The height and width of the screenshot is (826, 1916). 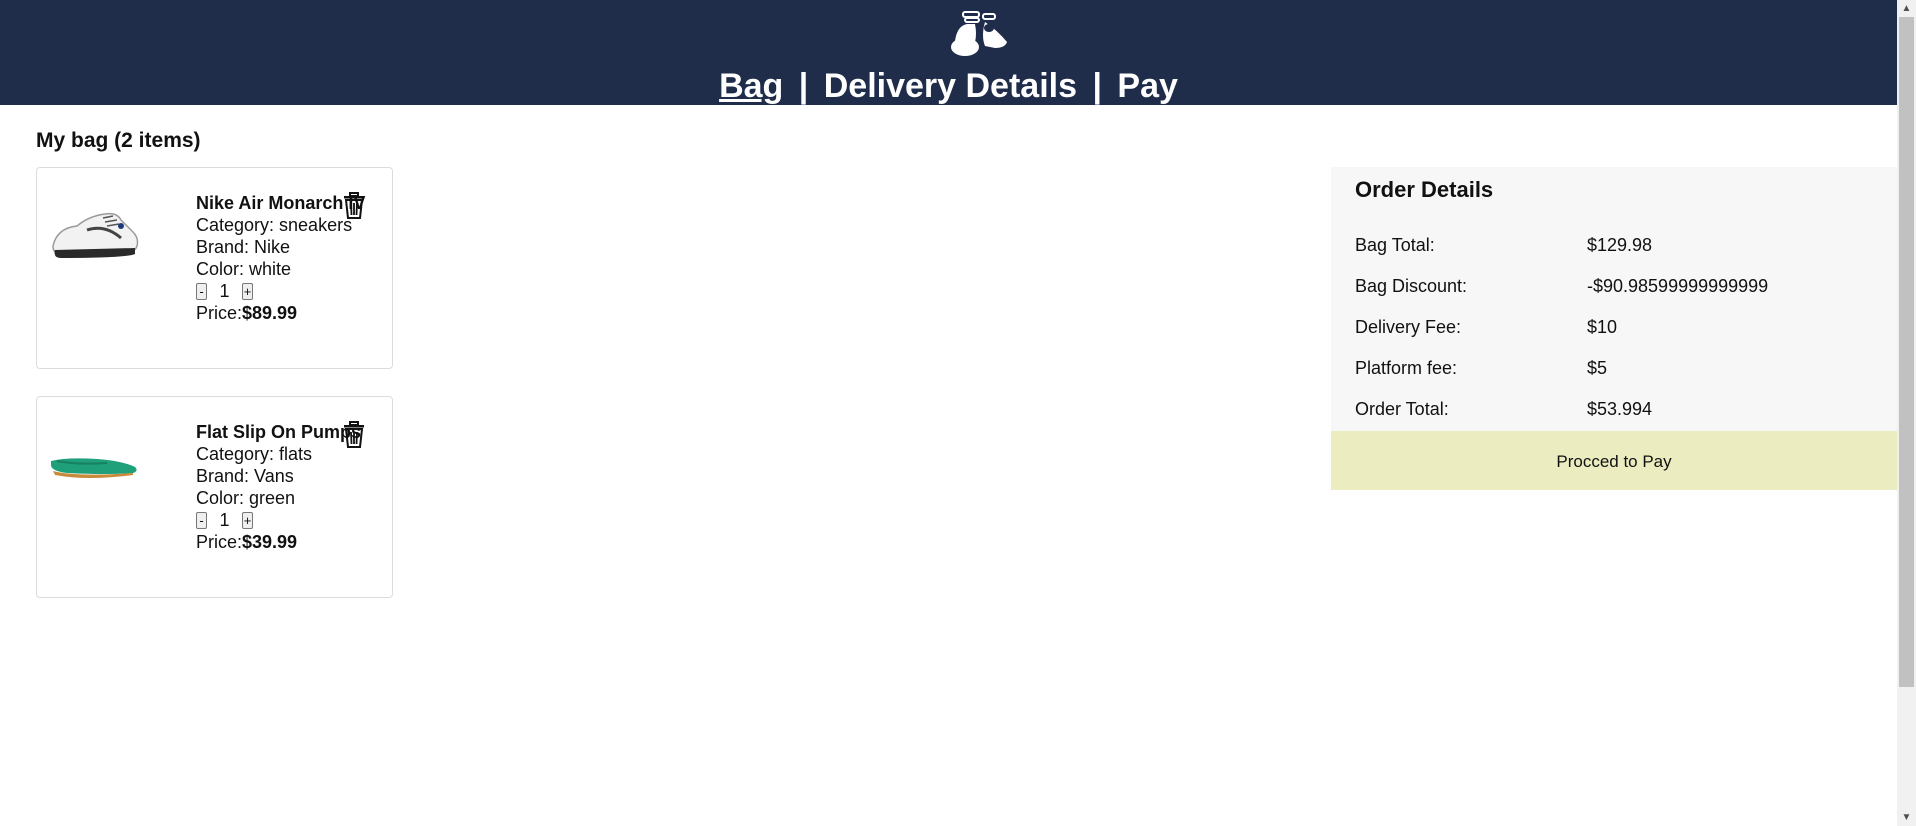 What do you see at coordinates (281, 203) in the screenshot?
I see `item-name: Nike Air Monarch IV` at bounding box center [281, 203].